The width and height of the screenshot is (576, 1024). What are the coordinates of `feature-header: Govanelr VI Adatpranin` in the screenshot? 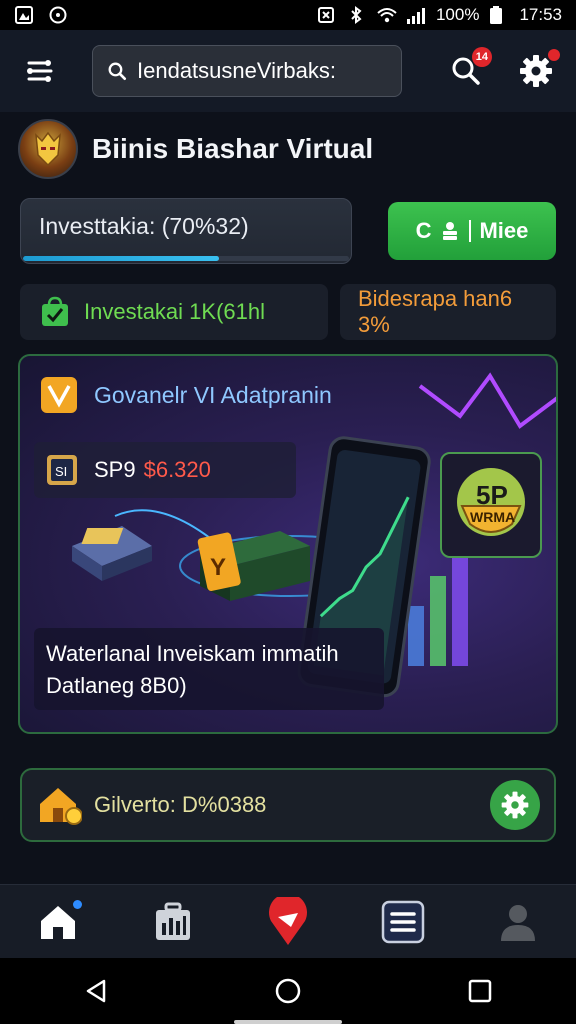 It's located at (186, 395).